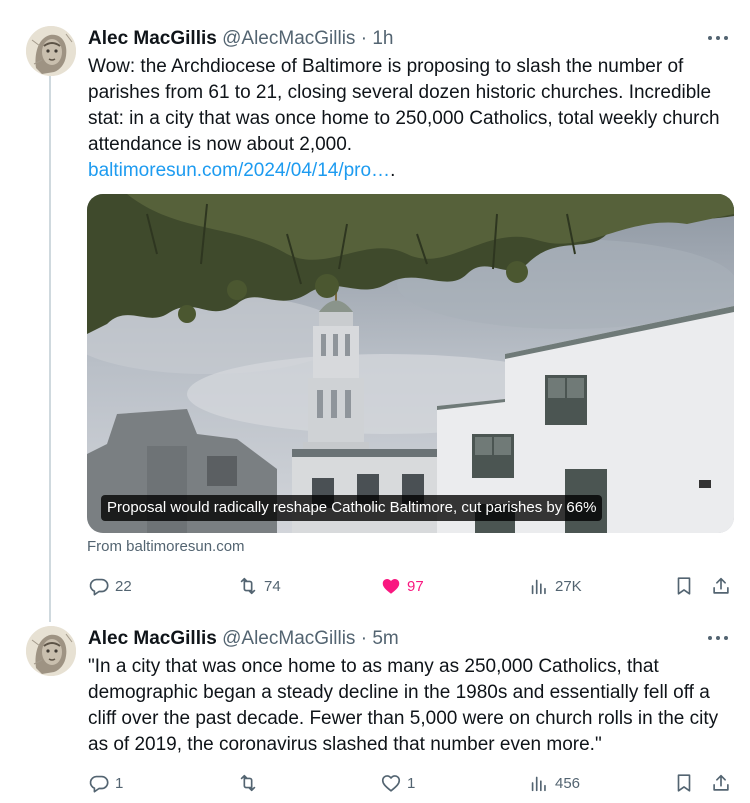 This screenshot has height=803, width=750. I want to click on views-count: 27K, so click(568, 586).